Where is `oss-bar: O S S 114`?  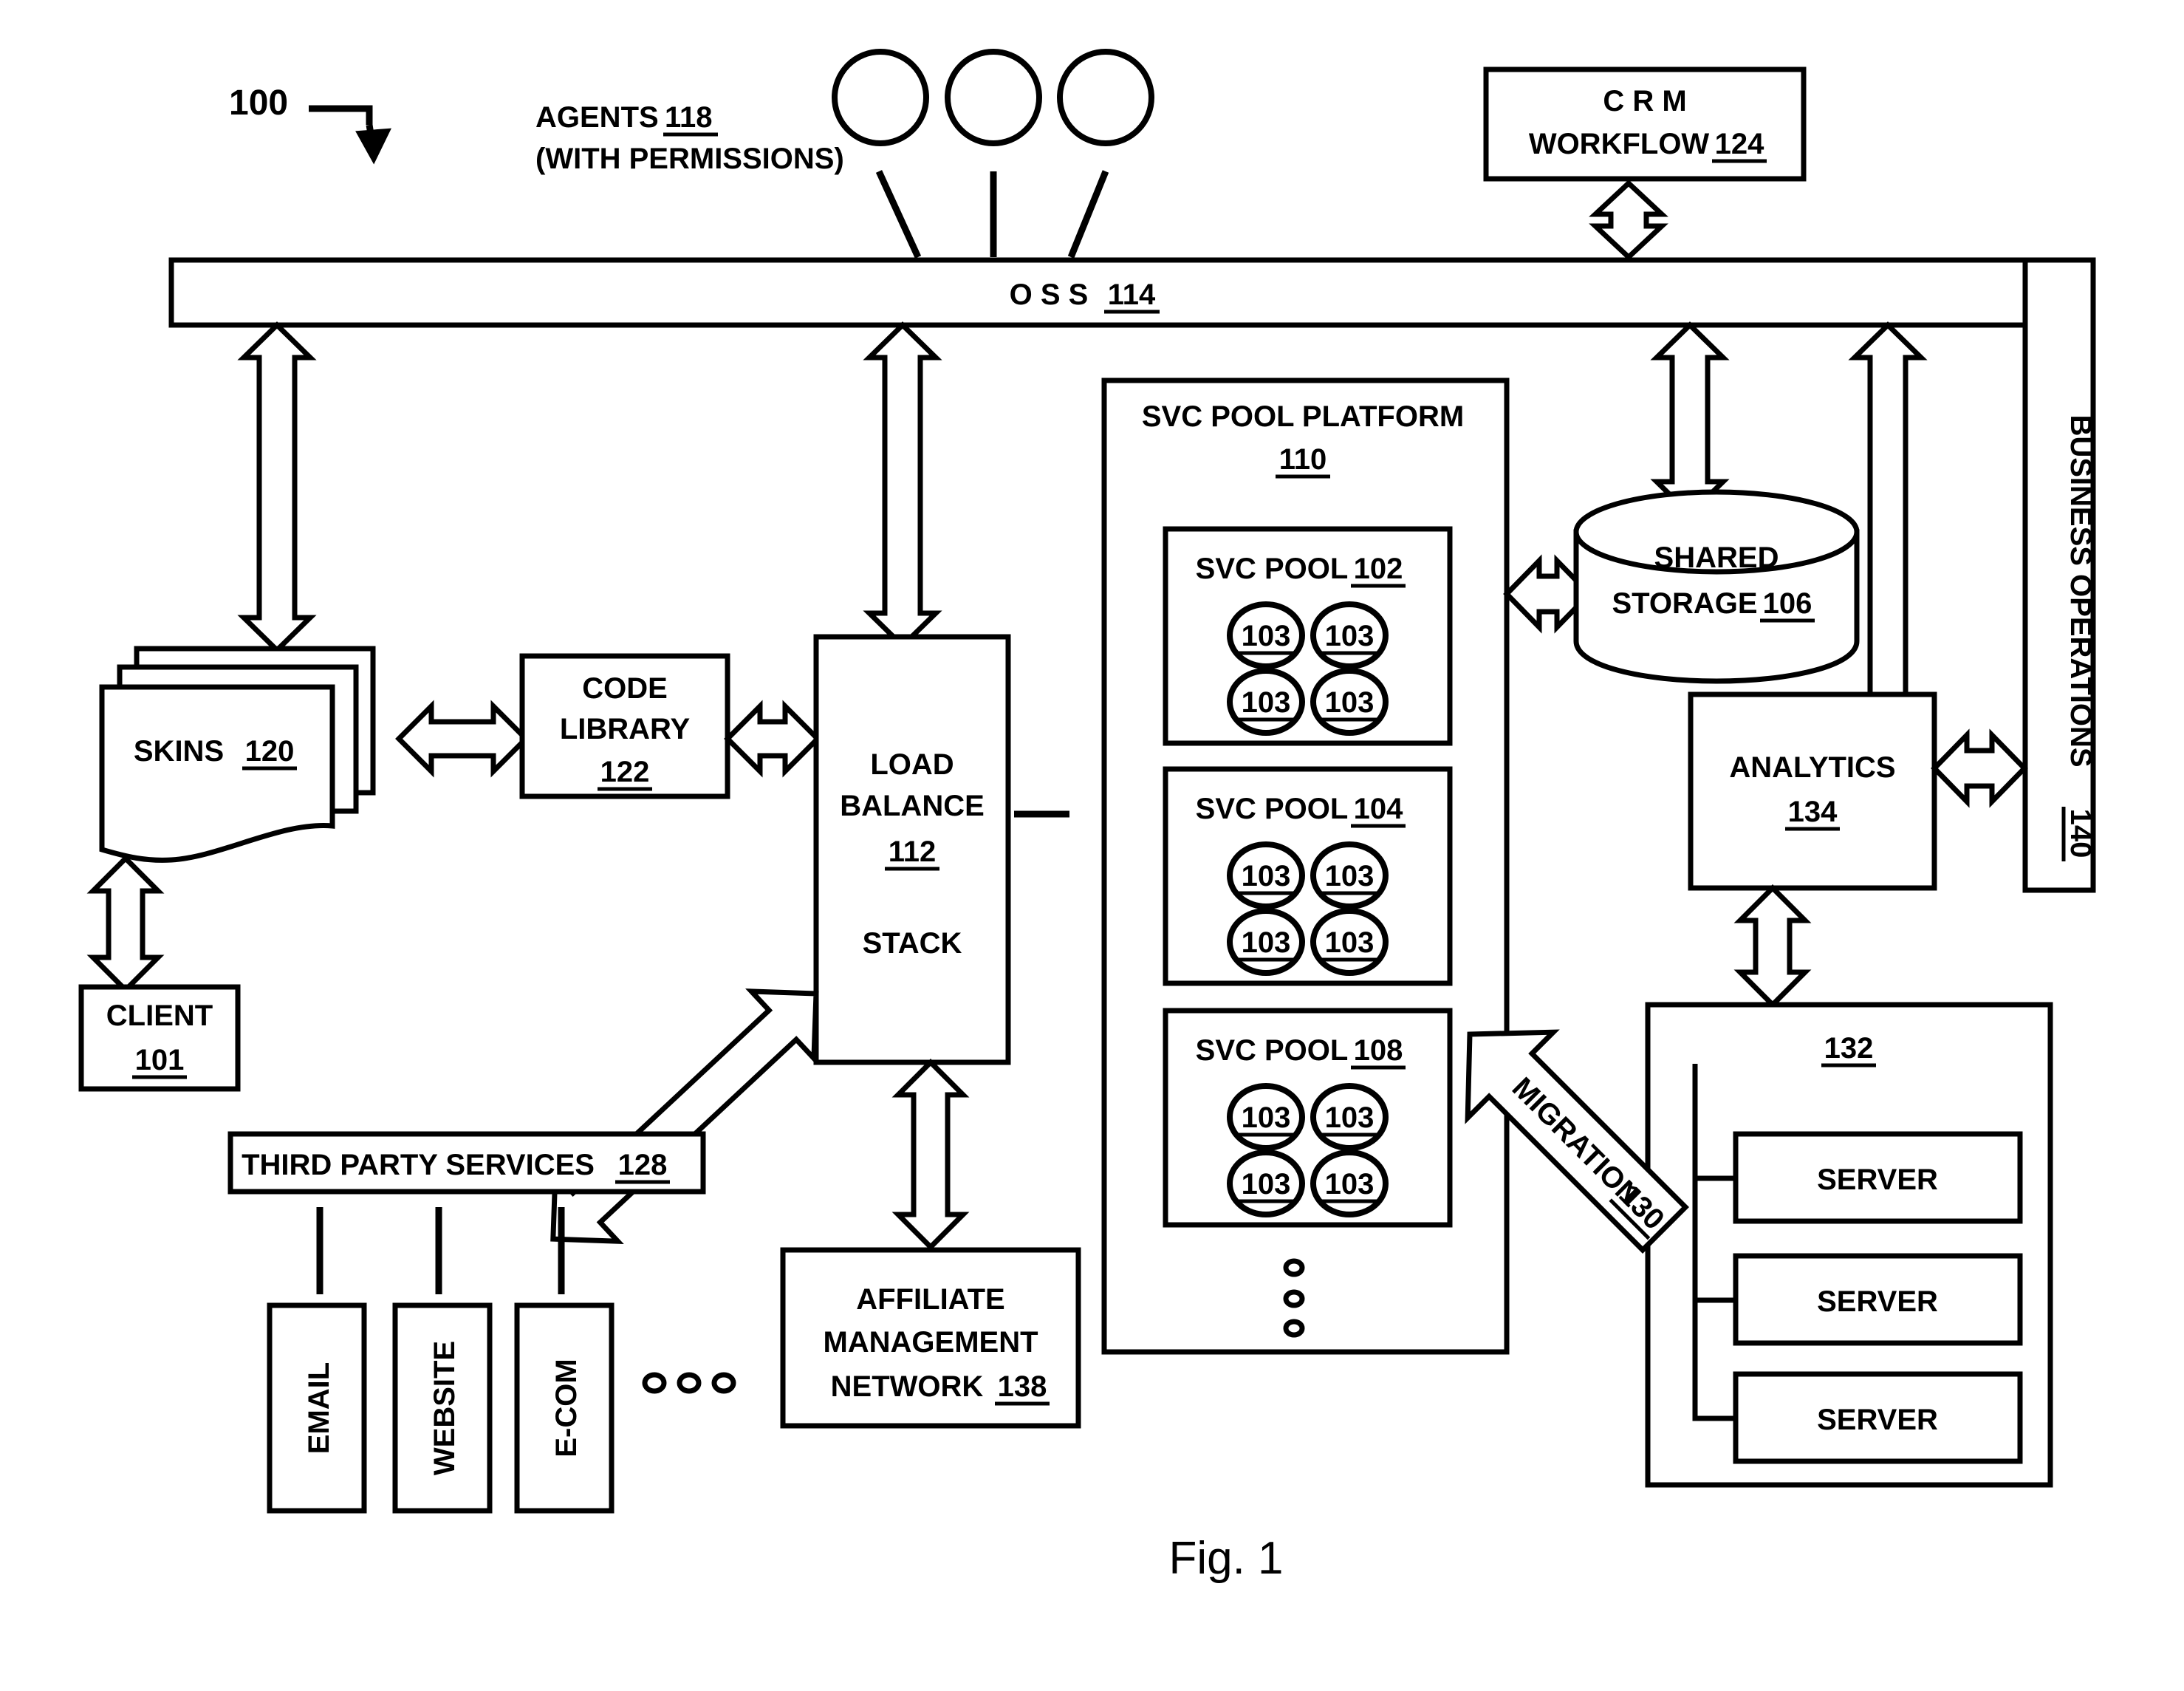
oss-bar: O S S 114 is located at coordinates (1098, 293).